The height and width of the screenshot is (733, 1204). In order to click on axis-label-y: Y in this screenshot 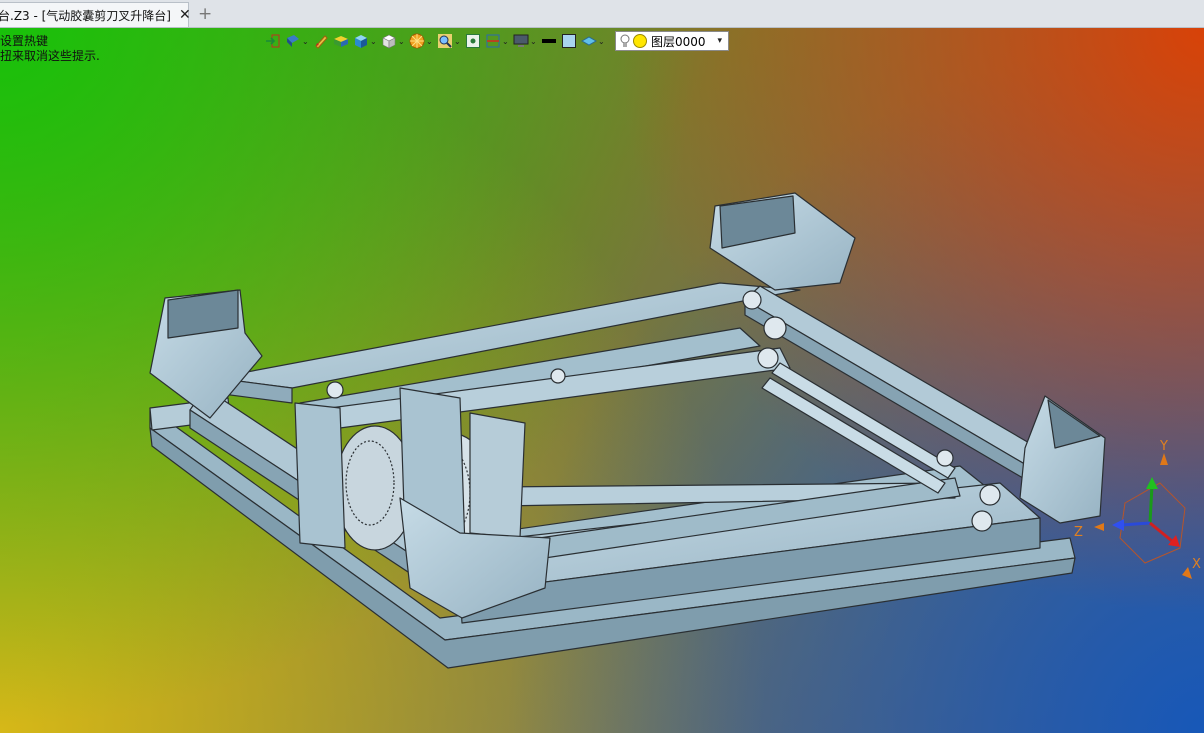, I will do `click(1163, 446)`.